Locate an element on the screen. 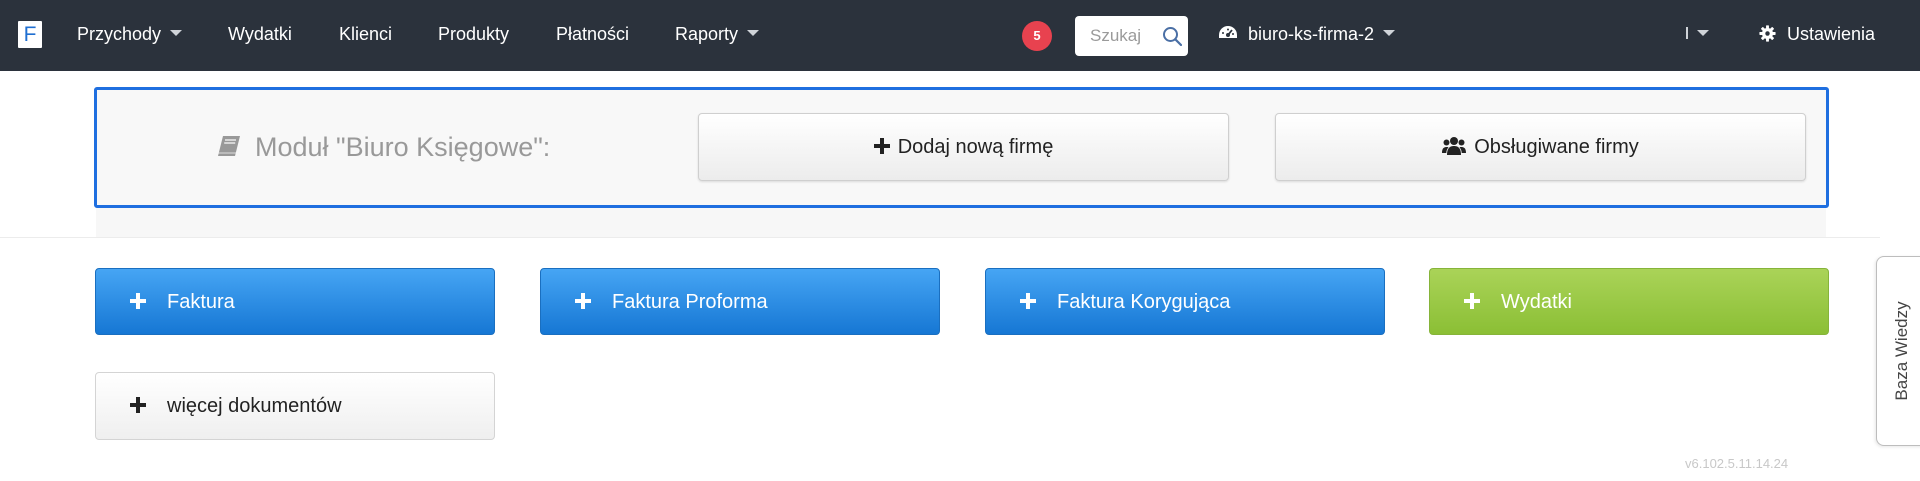 Image resolution: width=1920 pixels, height=481 pixels. dashboard-icon is located at coordinates (1228, 32).